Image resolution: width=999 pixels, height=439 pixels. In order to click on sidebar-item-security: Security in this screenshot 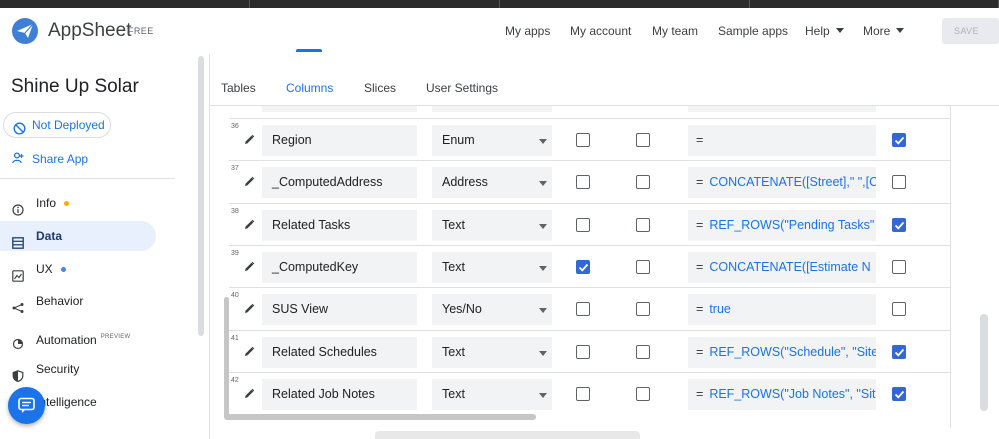, I will do `click(78, 369)`.